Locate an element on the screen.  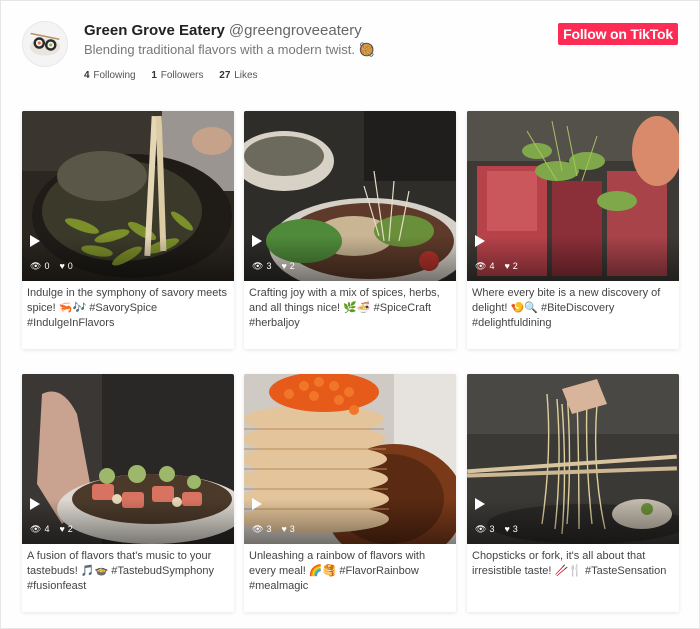
followers-label: Followers is located at coordinates (182, 75).